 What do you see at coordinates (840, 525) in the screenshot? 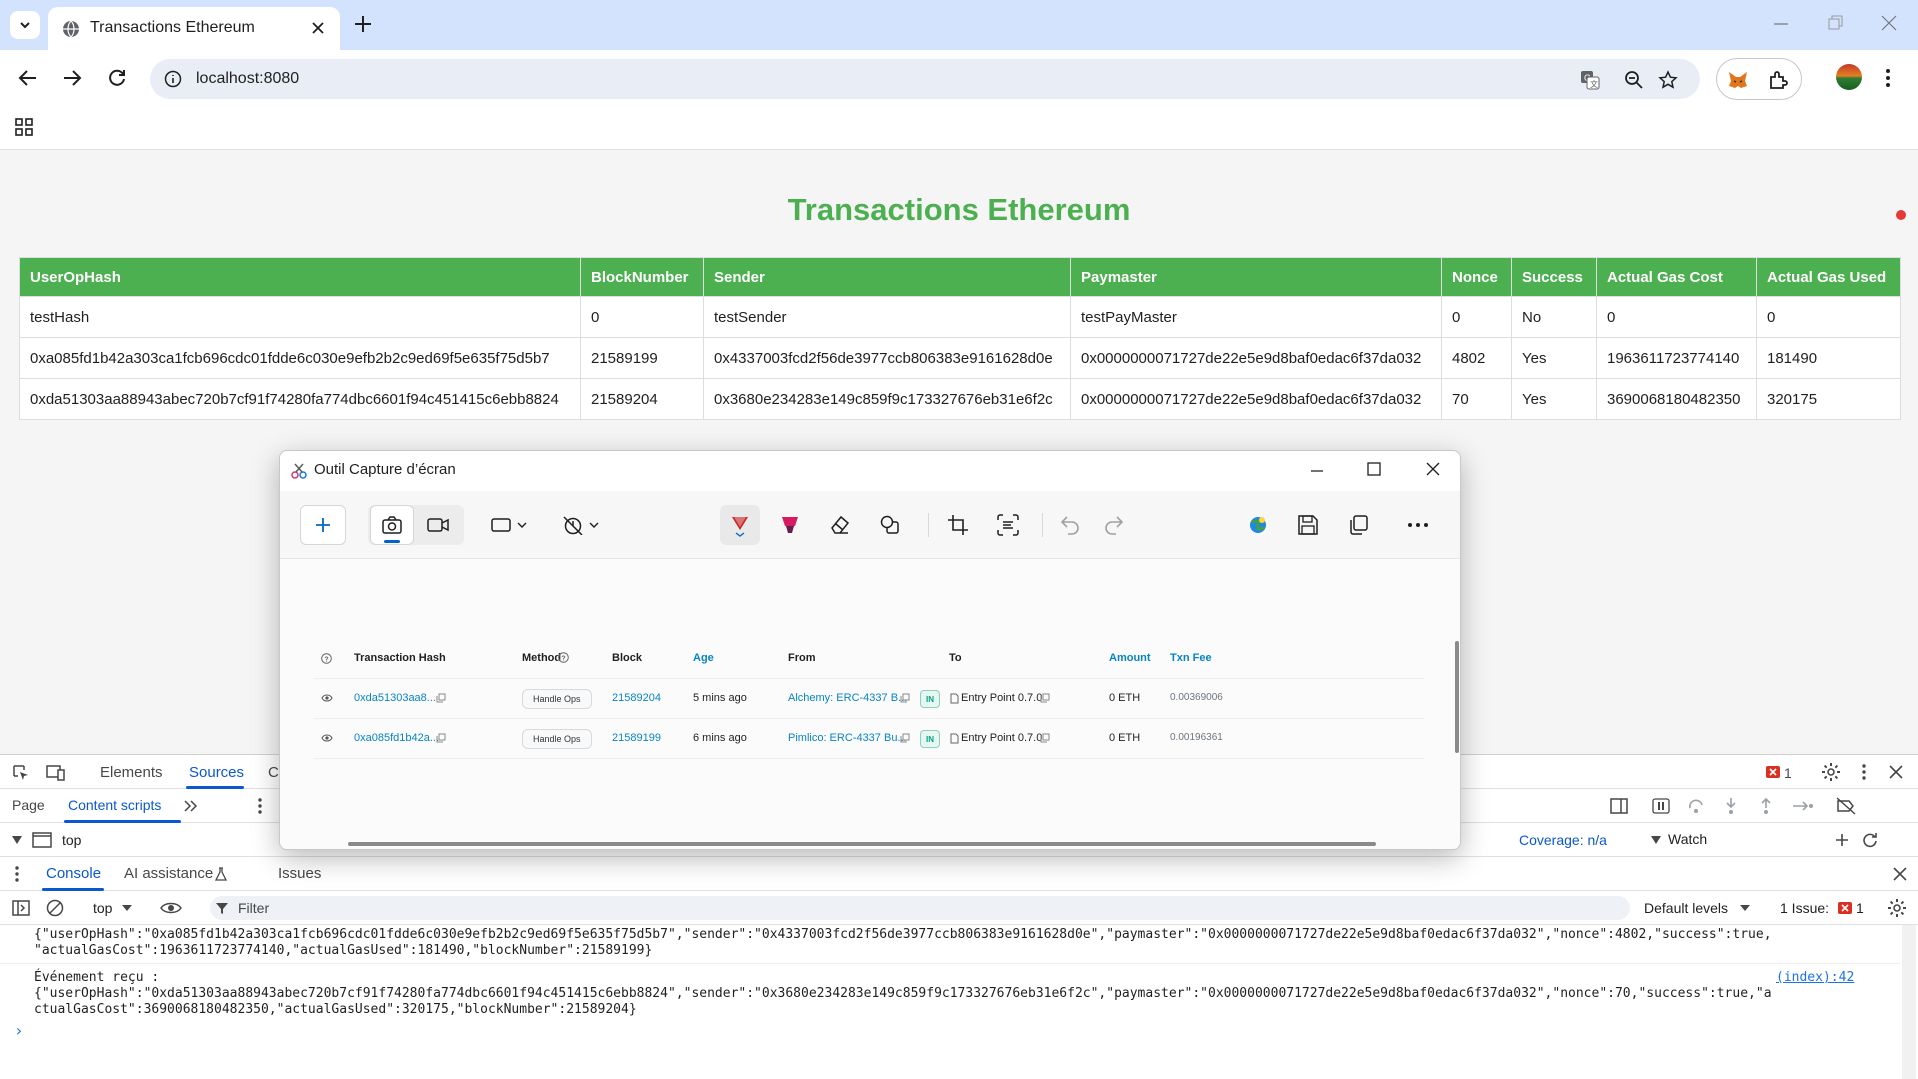
I see `eraser-button` at bounding box center [840, 525].